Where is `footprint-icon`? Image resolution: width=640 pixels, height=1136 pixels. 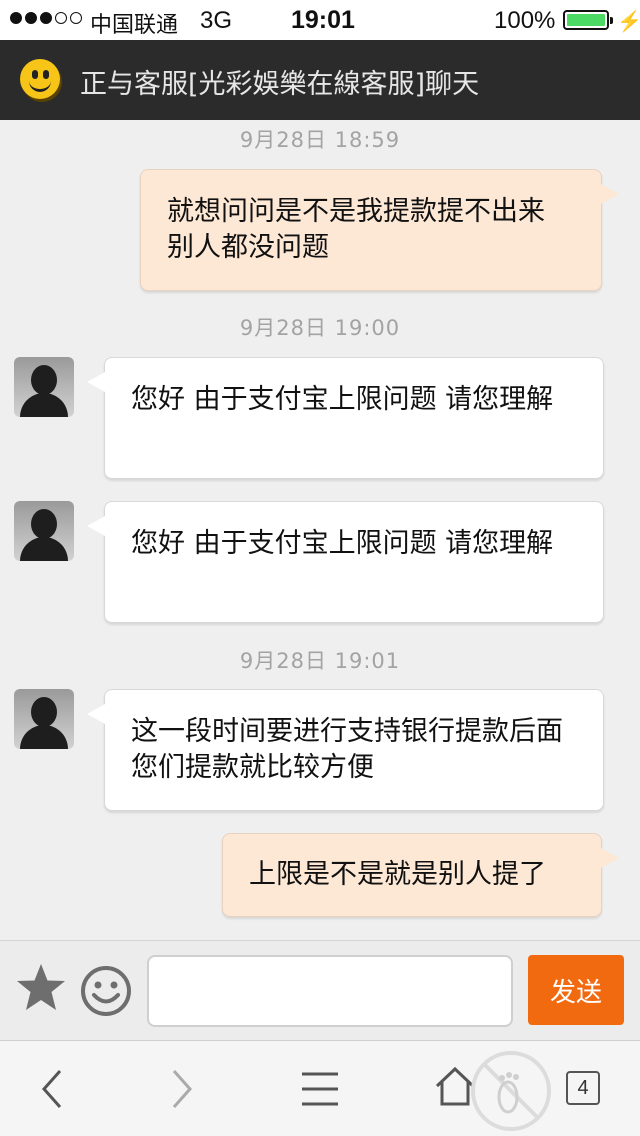
footprint-icon is located at coordinates (511, 1091).